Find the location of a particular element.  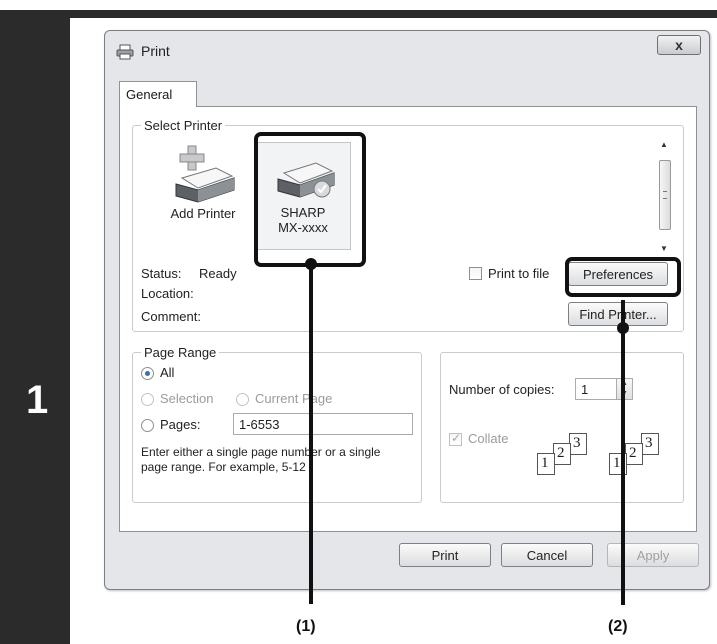

print-to-file-label: Print to file is located at coordinates (519, 273).